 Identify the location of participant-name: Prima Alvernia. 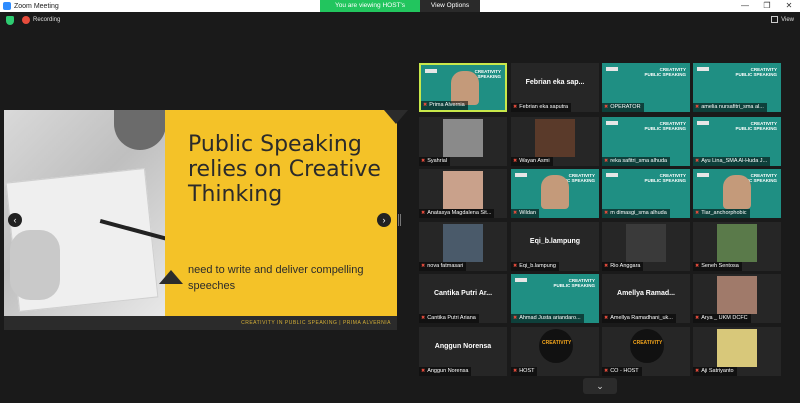
(447, 105).